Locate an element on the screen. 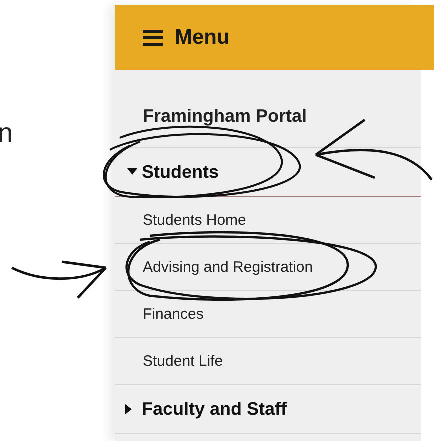  menu-item: Students Home is located at coordinates (268, 220).